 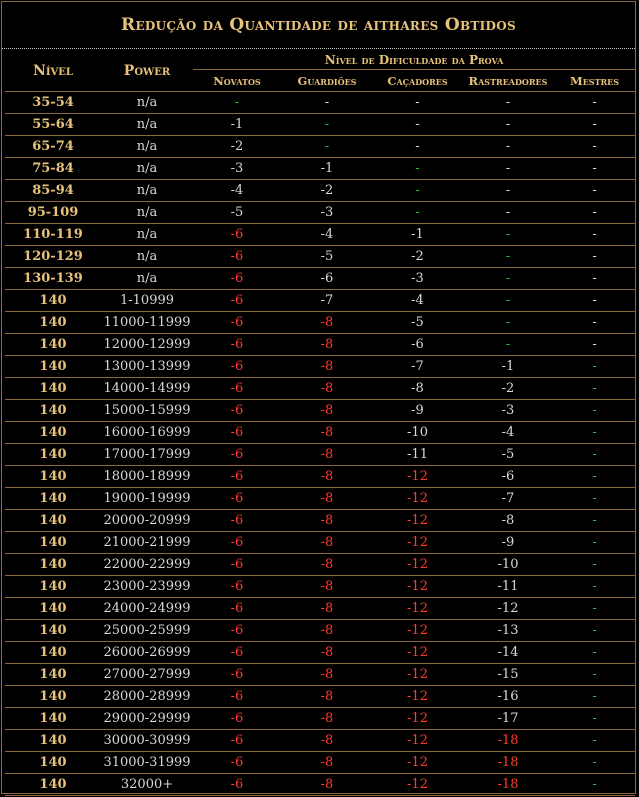 I want to click on header-rastreadores: Rastreadores, so click(x=508, y=80).